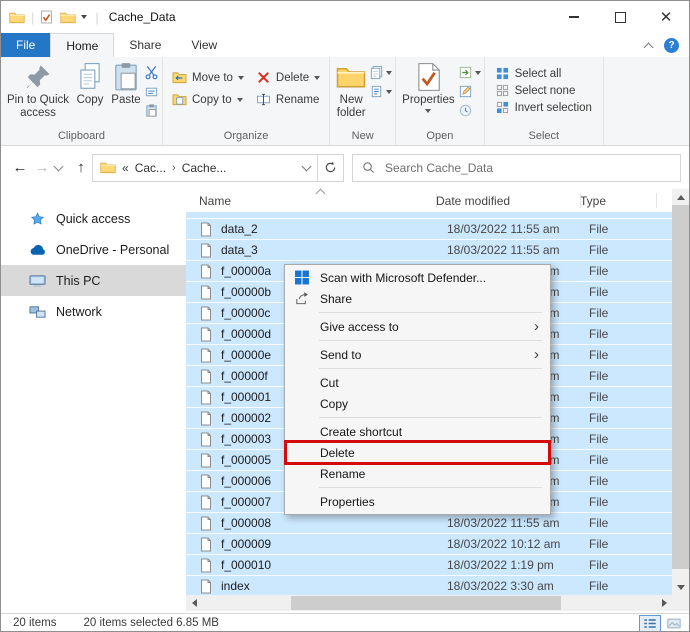  I want to click on menu-item-share: Share, so click(417, 298).